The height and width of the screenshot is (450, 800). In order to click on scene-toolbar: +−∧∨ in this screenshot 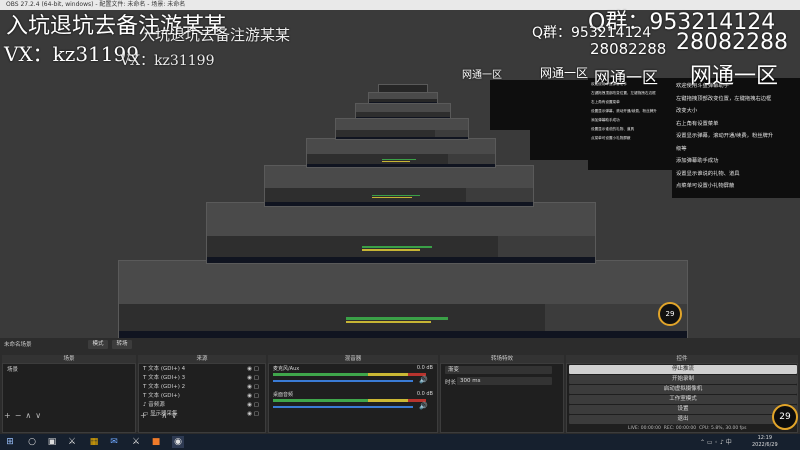, I will do `click(24, 415)`.